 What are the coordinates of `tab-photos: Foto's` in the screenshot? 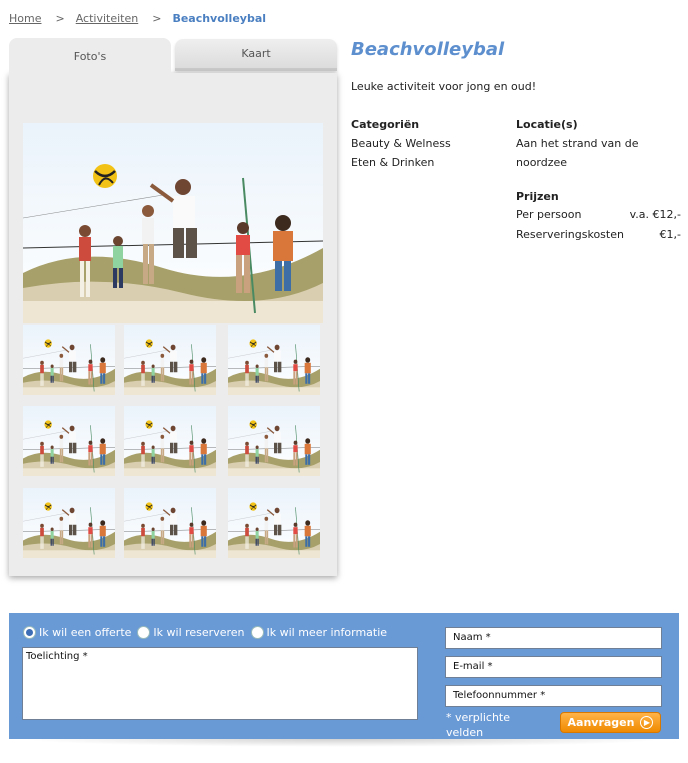 It's located at (90, 56).